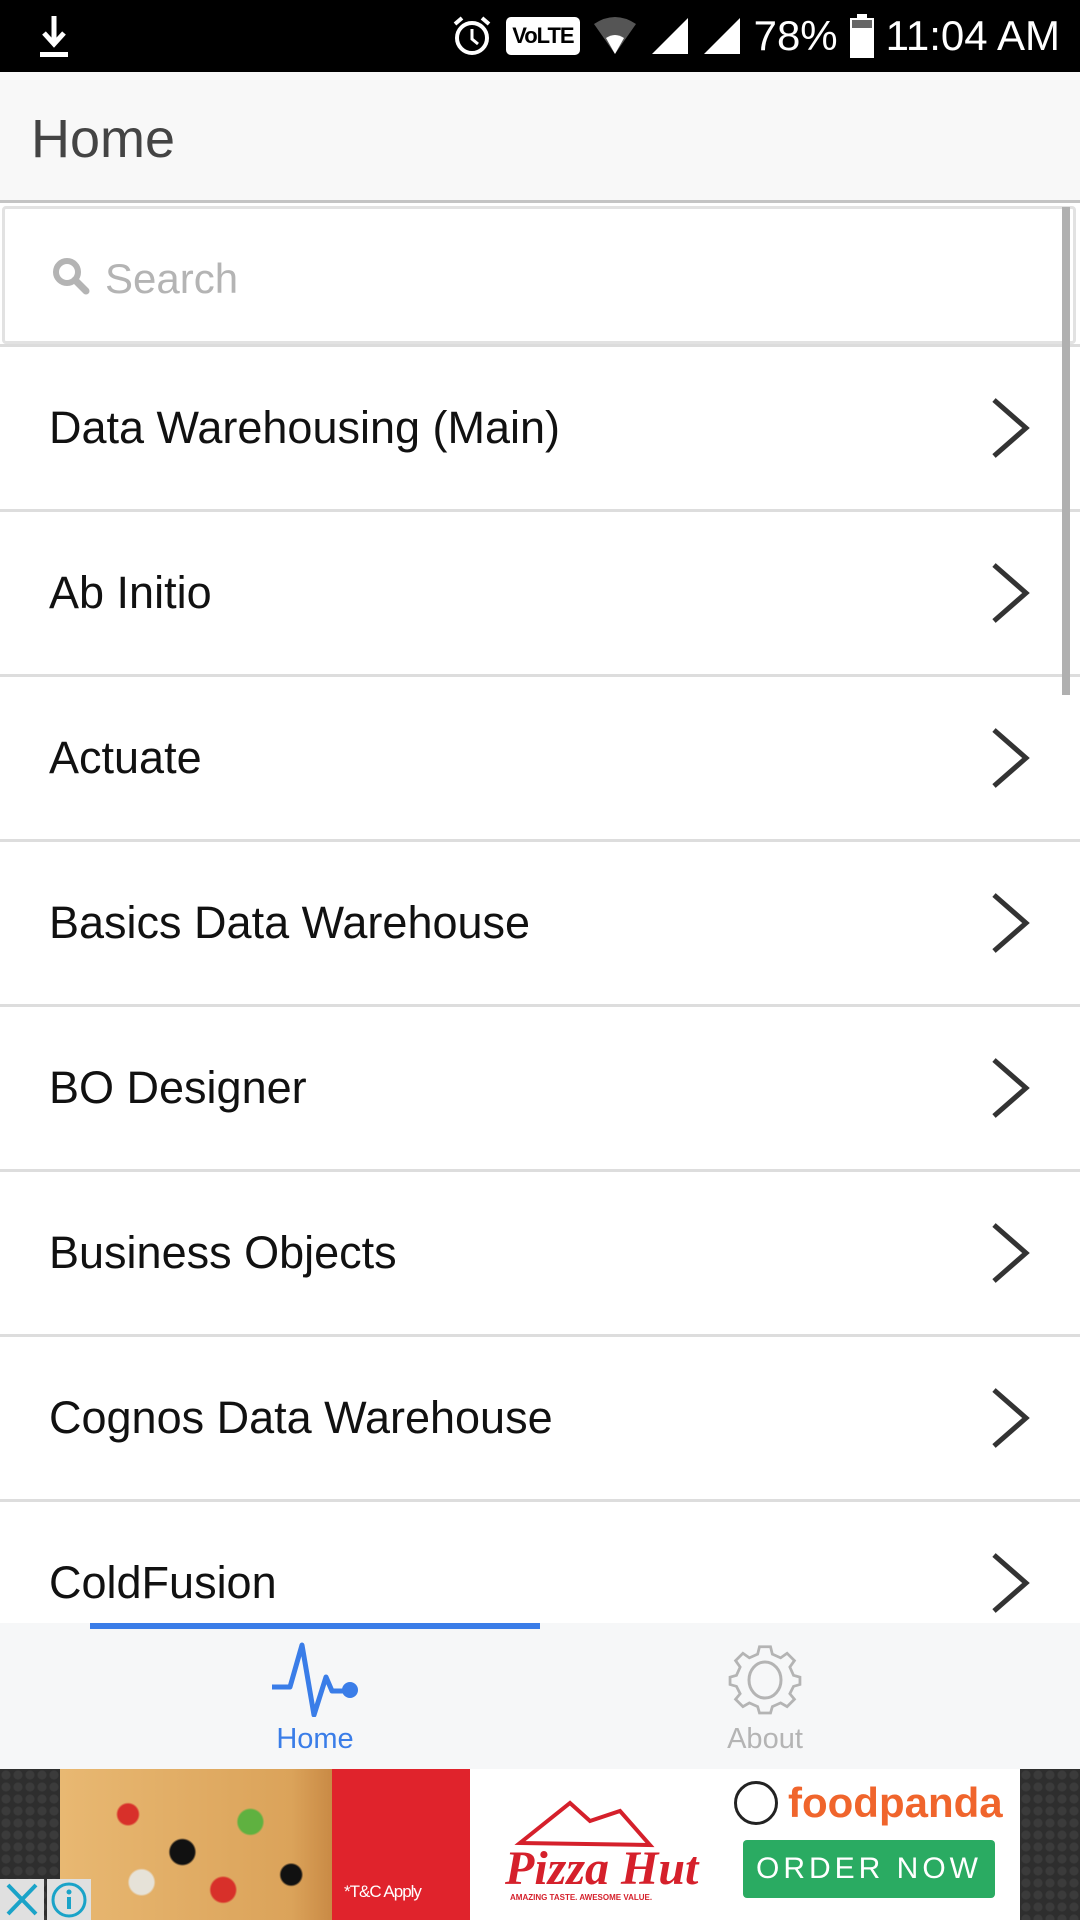  What do you see at coordinates (71, 276) in the screenshot?
I see `search-icon` at bounding box center [71, 276].